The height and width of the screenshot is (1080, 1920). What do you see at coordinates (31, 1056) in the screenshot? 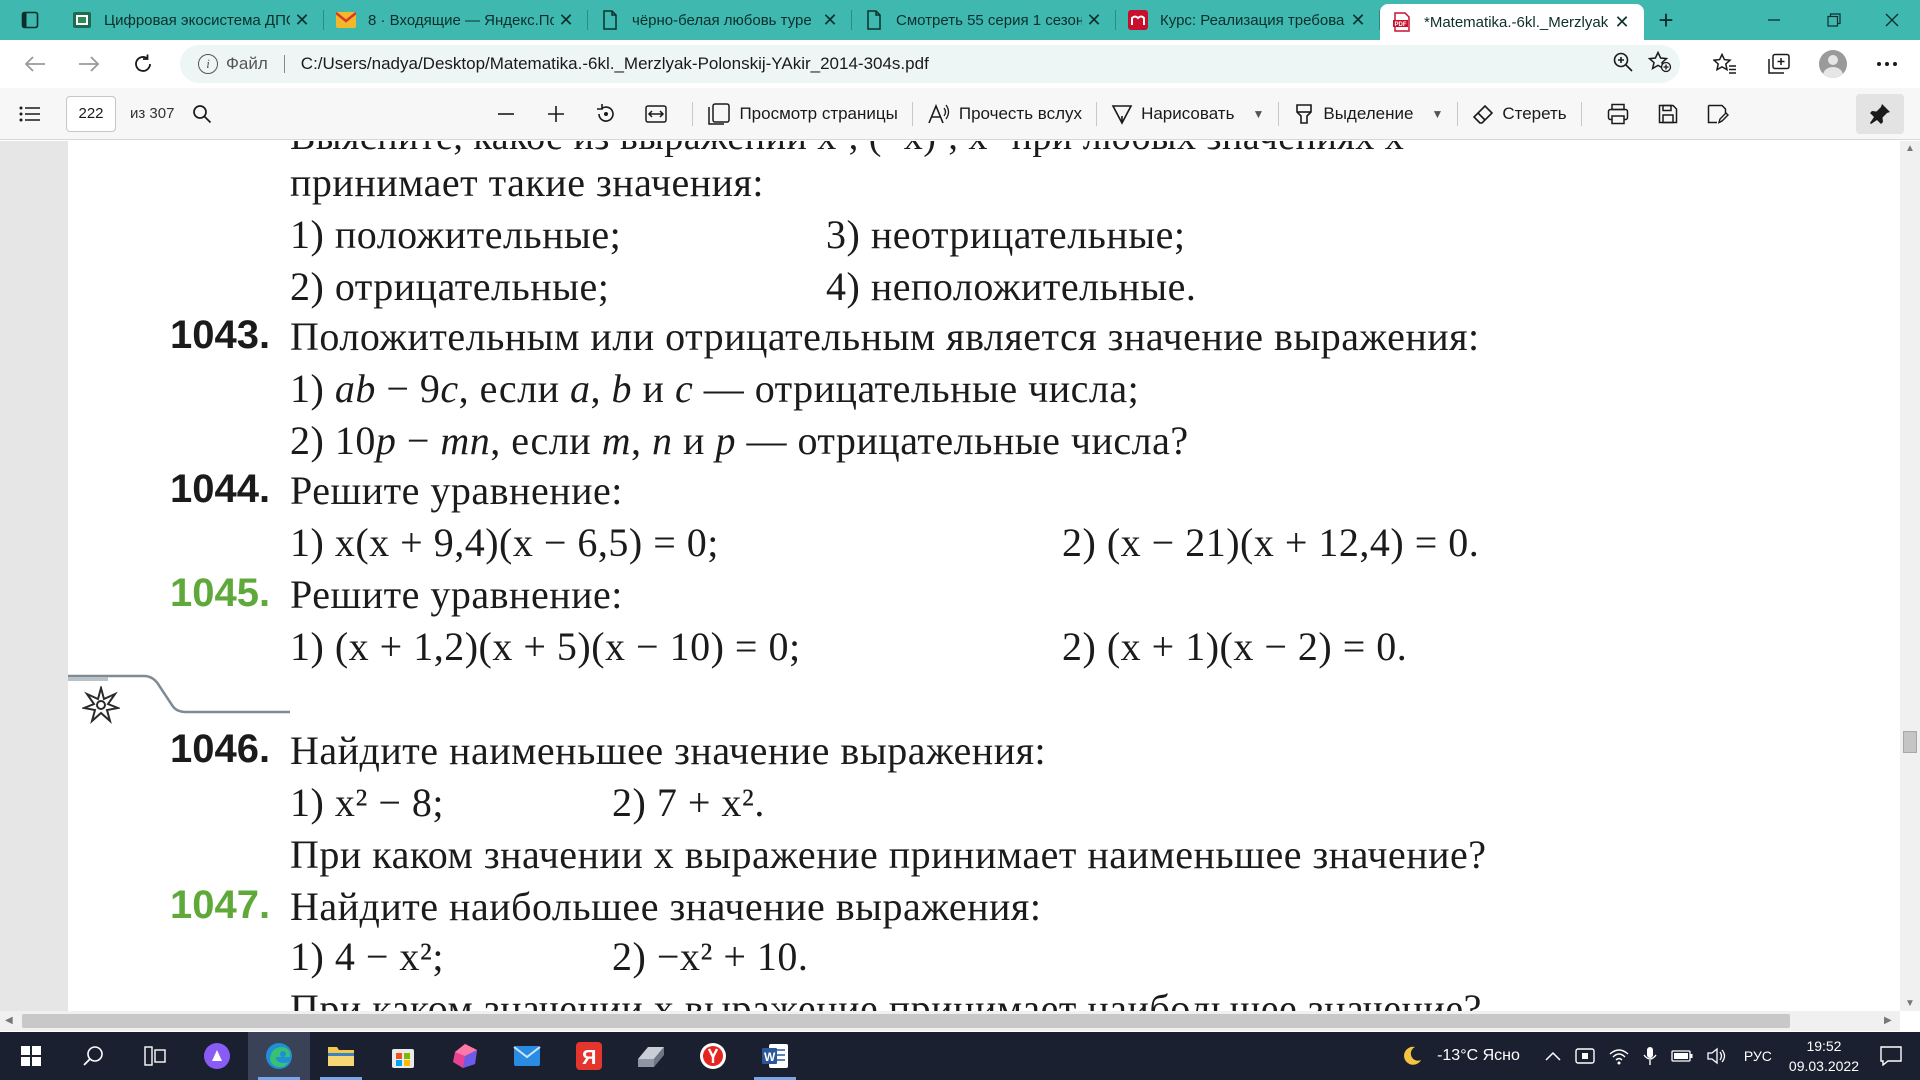
I see `start-button` at bounding box center [31, 1056].